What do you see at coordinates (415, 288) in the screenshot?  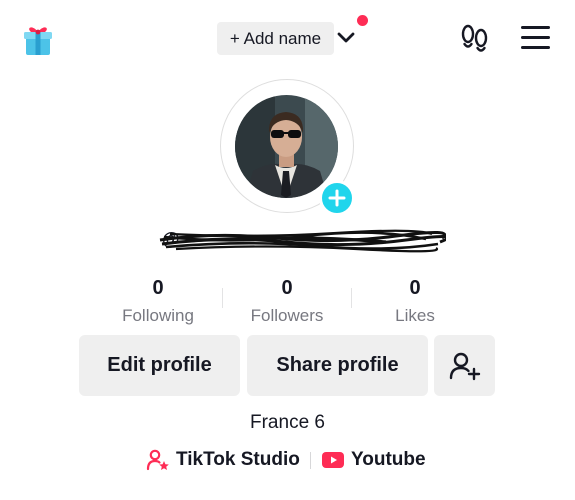 I see `stat-likes-value: 0` at bounding box center [415, 288].